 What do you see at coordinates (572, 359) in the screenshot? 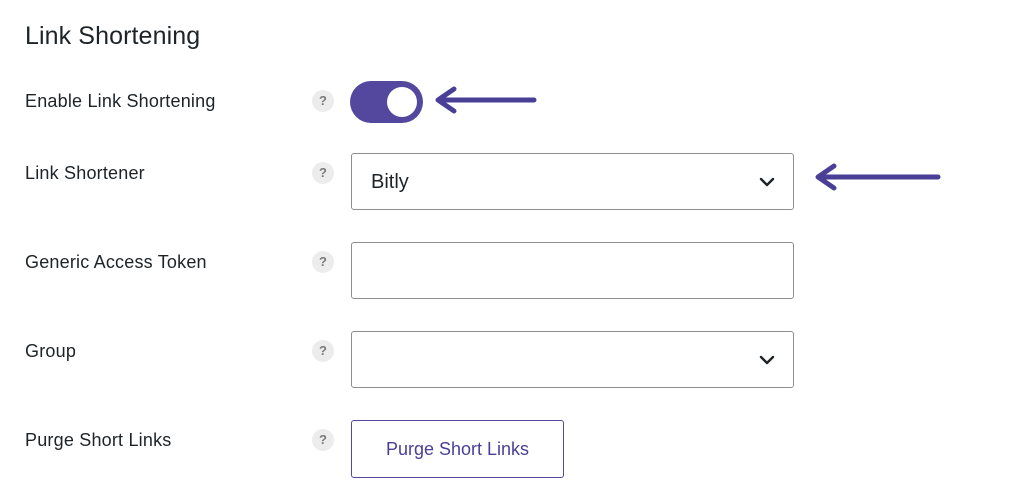
I see `group-select` at bounding box center [572, 359].